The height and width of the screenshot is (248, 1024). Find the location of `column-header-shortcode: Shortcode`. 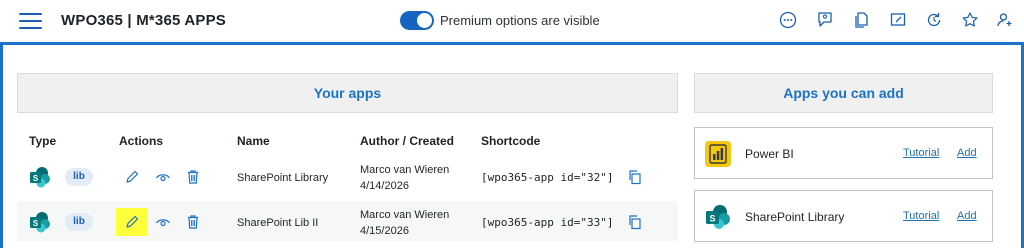

column-header-shortcode: Shortcode is located at coordinates (511, 141).